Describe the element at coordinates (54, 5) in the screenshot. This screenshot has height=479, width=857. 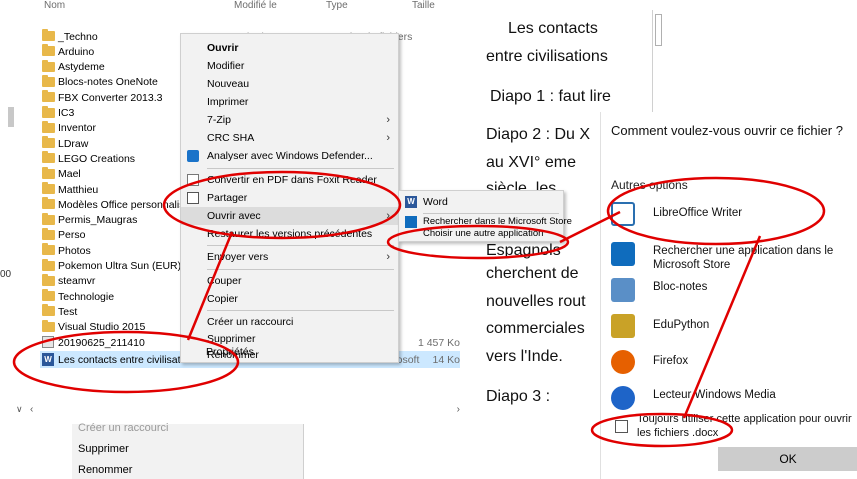
I see `column-name: Nom` at that location.